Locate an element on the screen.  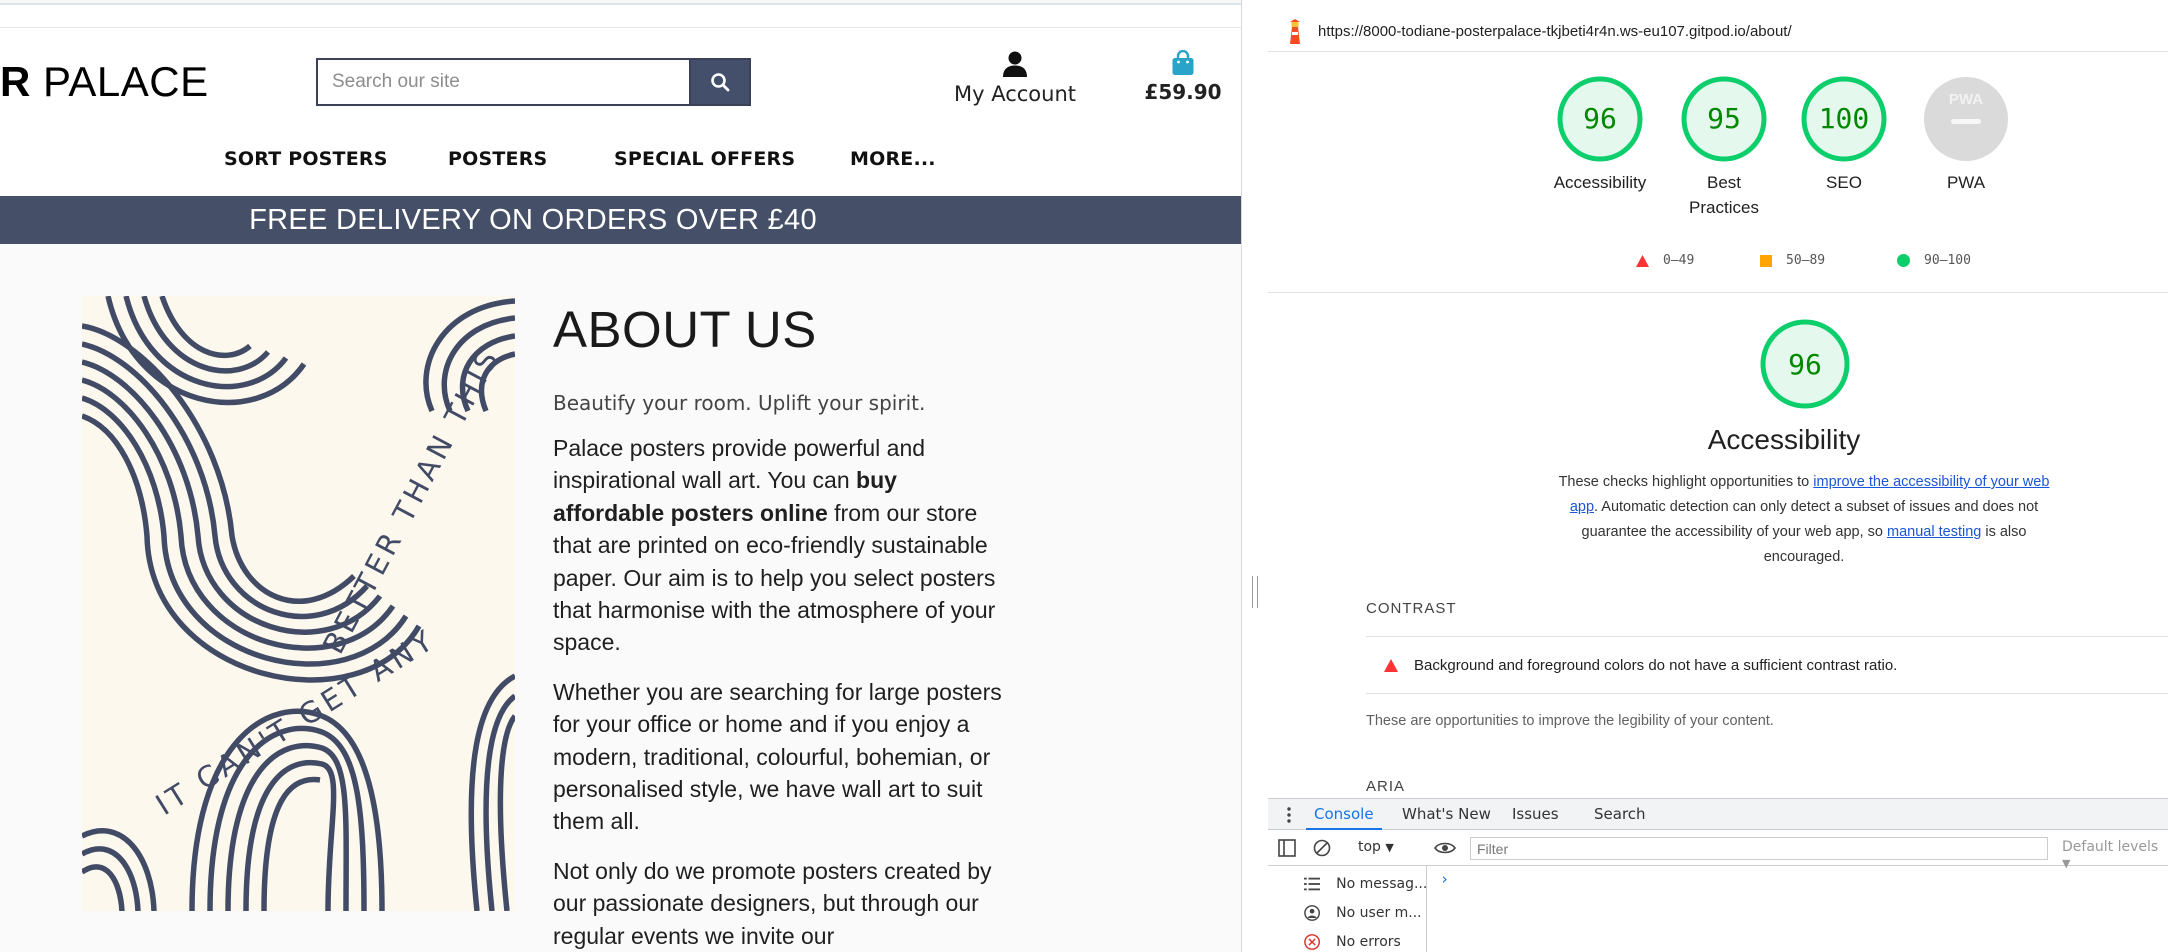
console-prompt-chevron-icon: › is located at coordinates (1444, 879).